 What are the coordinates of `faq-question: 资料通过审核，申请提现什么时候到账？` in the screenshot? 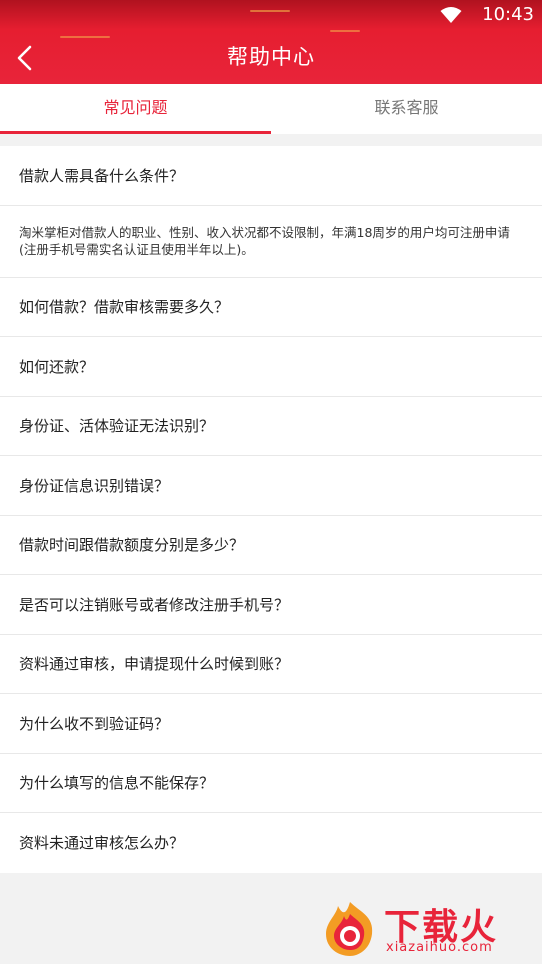 It's located at (271, 664).